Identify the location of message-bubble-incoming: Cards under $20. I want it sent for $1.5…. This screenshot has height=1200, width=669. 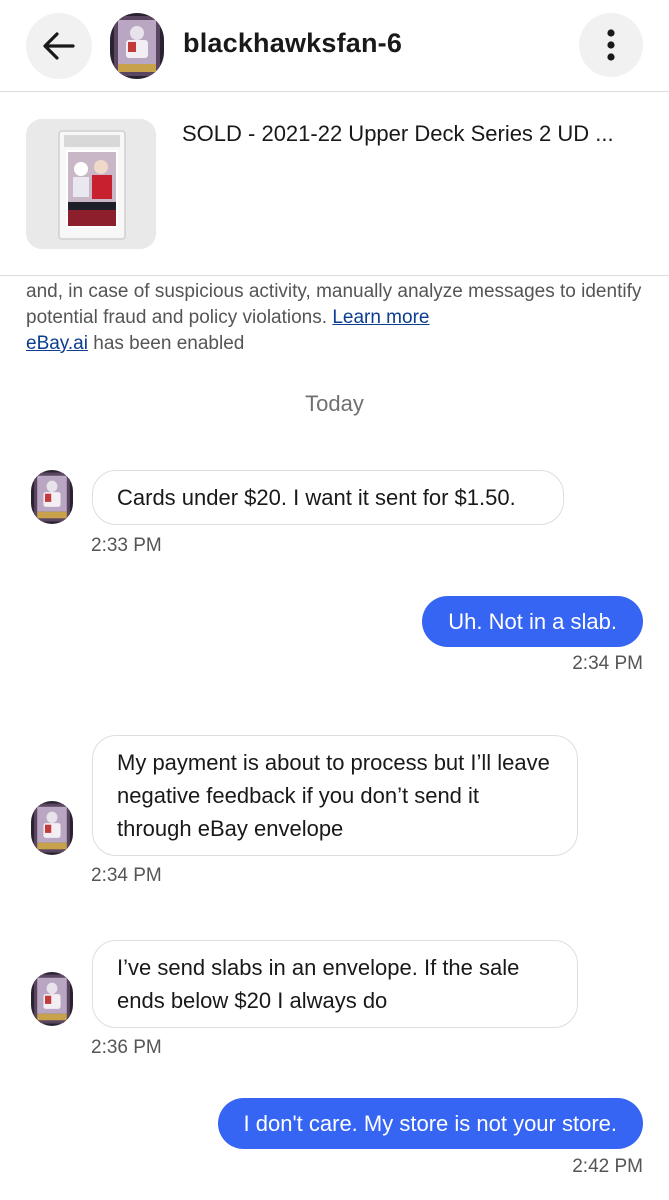
(328, 497).